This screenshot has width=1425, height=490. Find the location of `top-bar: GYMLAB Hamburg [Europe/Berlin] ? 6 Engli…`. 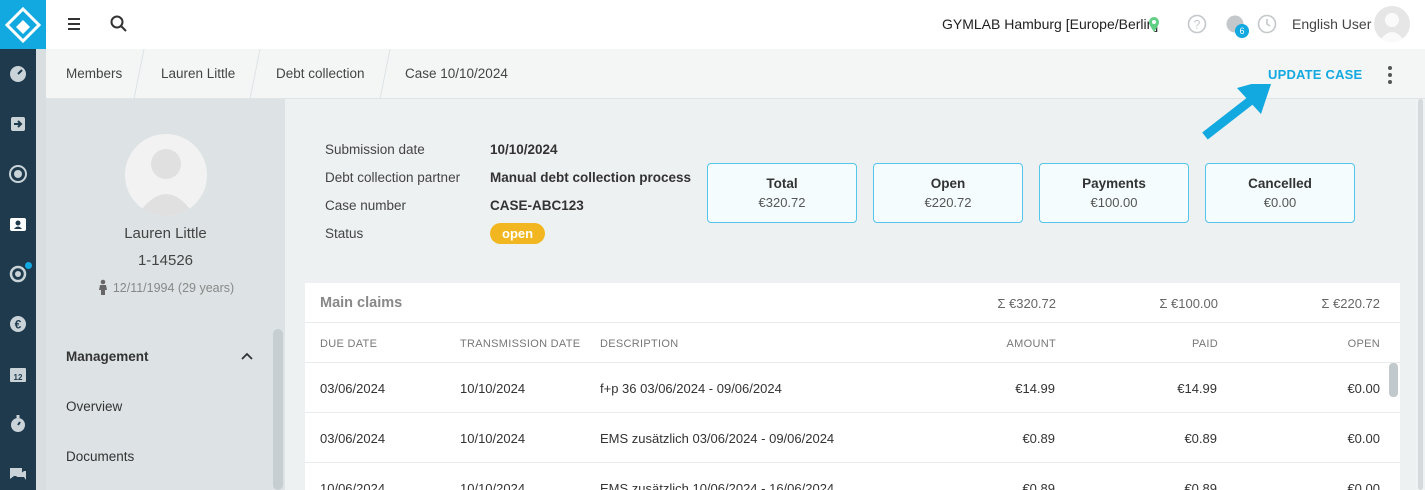

top-bar: GYMLAB Hamburg [Europe/Berlin] ? 6 Engli… is located at coordinates (735, 24).